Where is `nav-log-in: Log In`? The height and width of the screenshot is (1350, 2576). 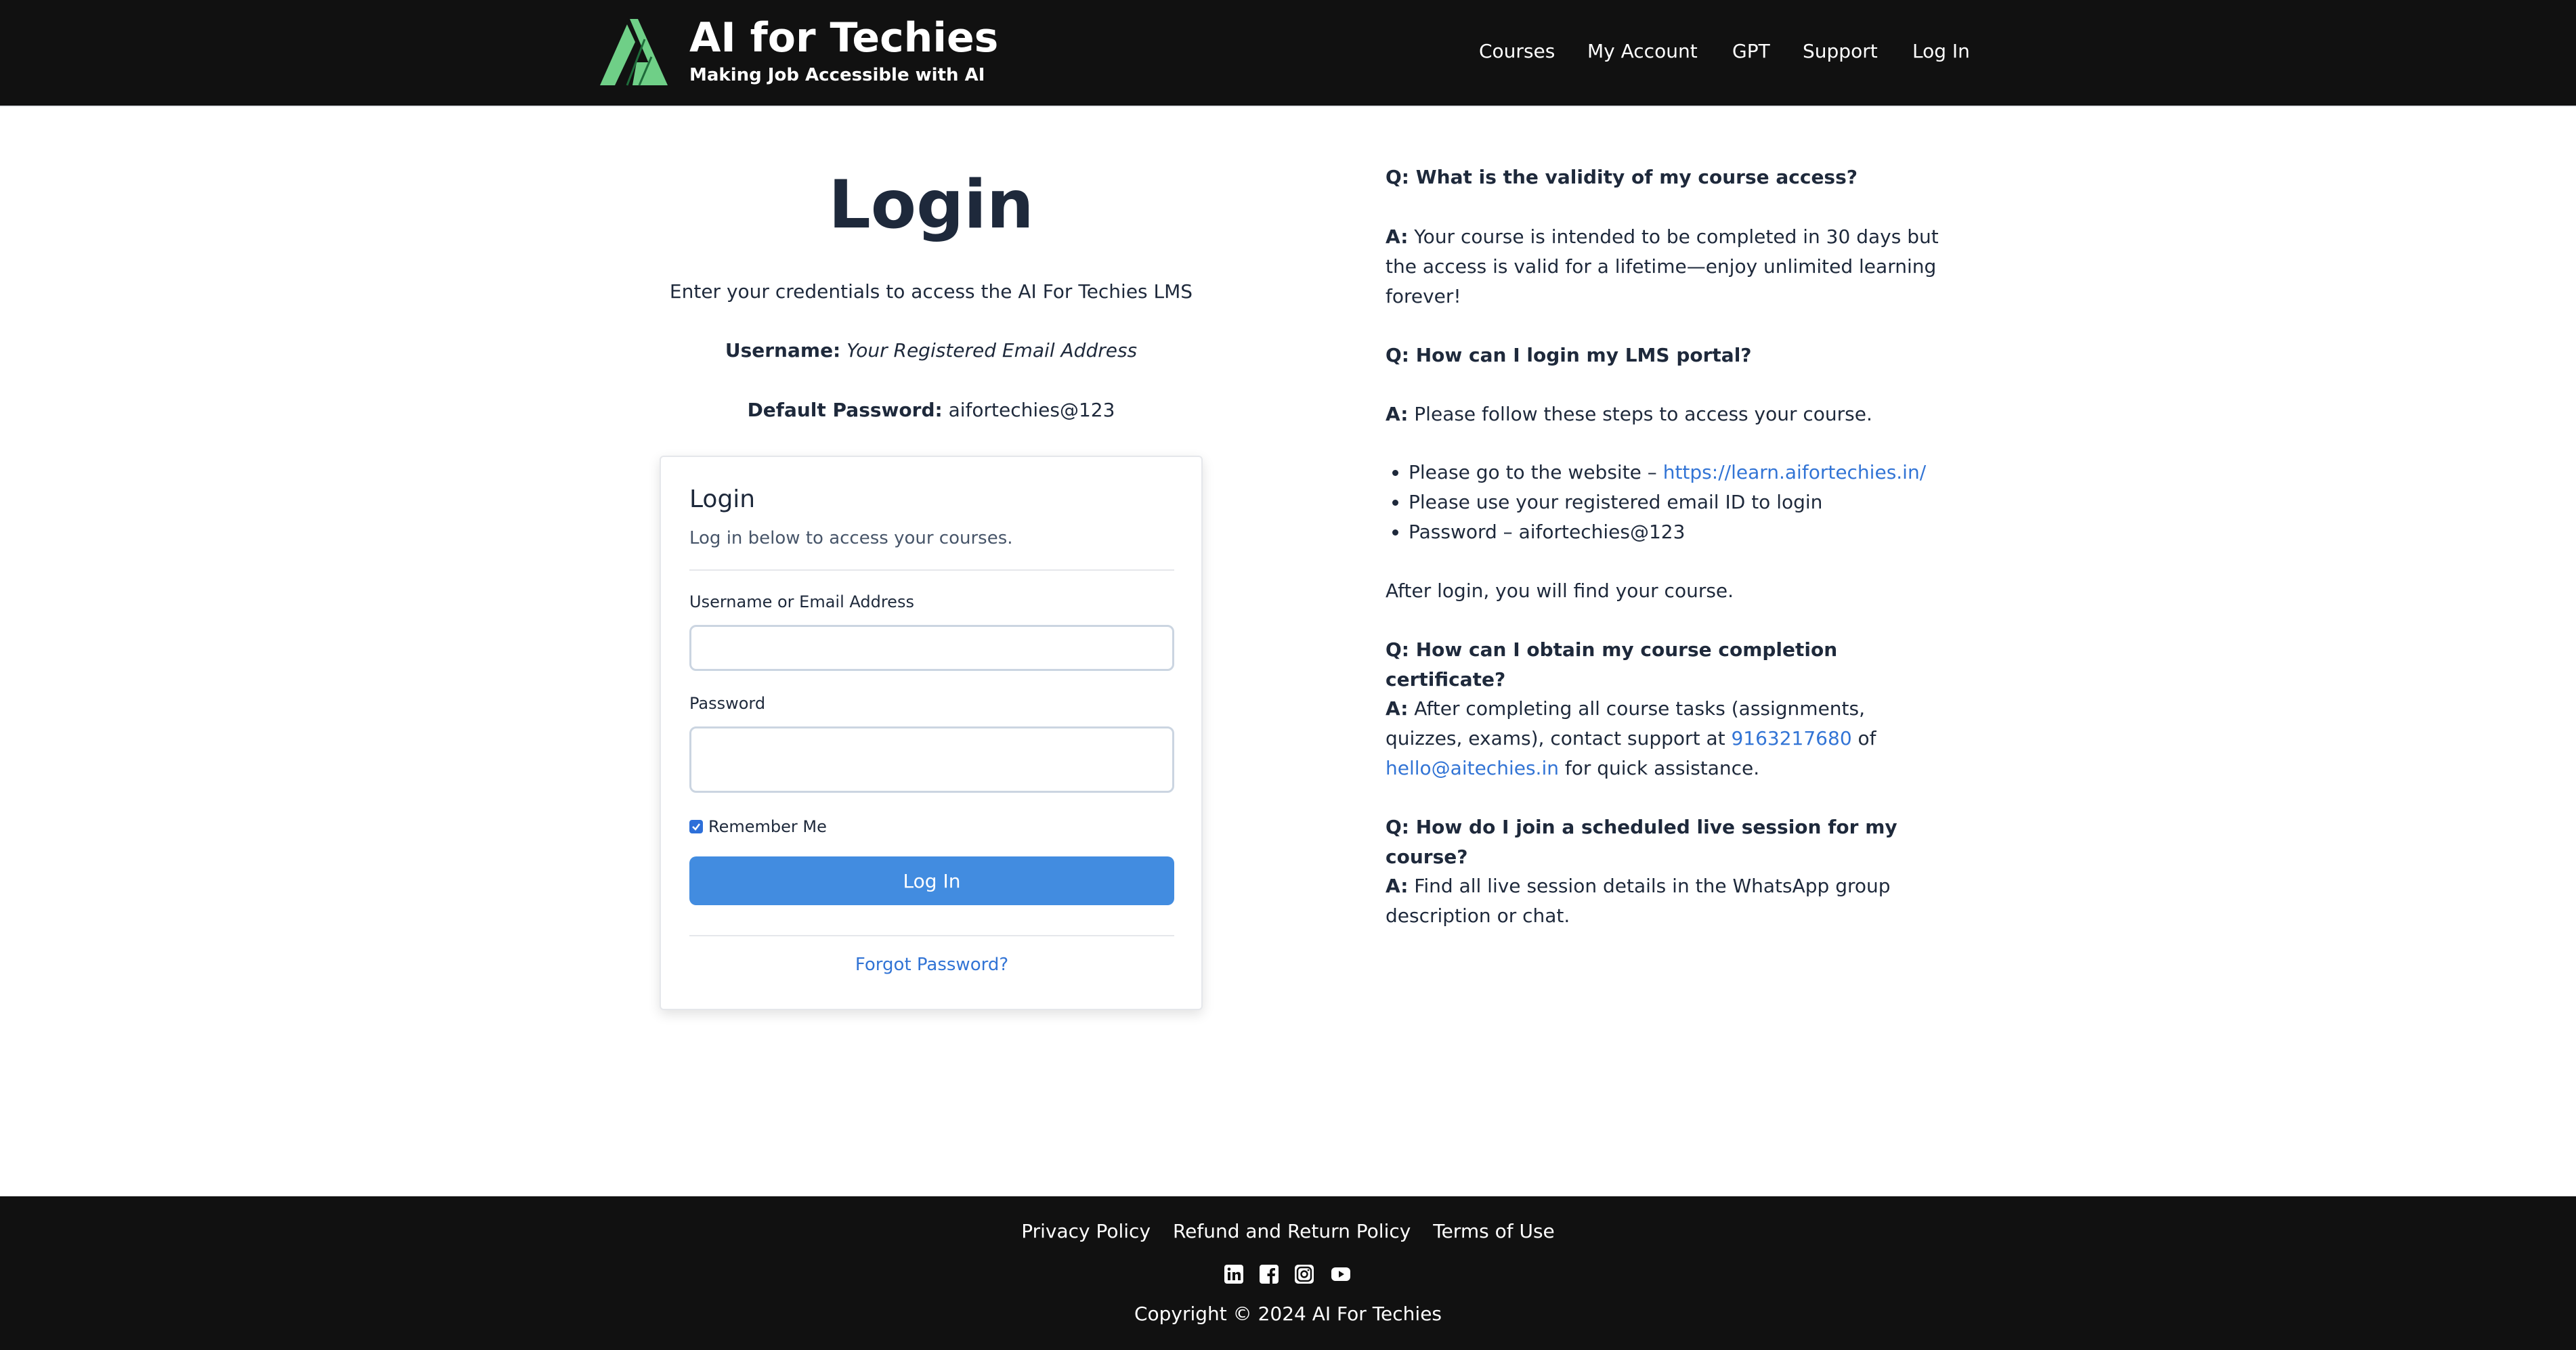
nav-log-in: Log In is located at coordinates (1941, 51).